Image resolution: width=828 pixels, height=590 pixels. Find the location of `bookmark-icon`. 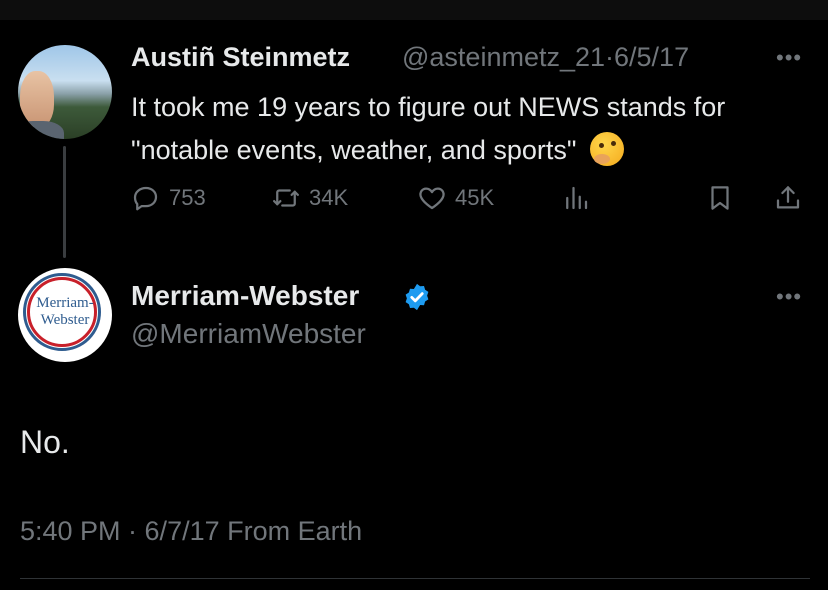

bookmark-icon is located at coordinates (720, 198).